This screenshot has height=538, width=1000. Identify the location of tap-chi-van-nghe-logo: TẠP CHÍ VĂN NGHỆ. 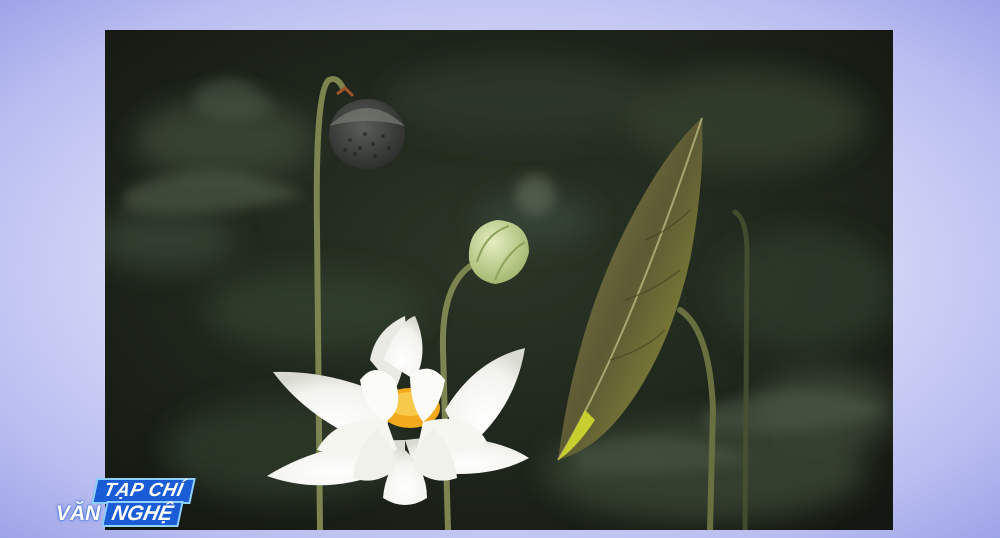
(126, 503).